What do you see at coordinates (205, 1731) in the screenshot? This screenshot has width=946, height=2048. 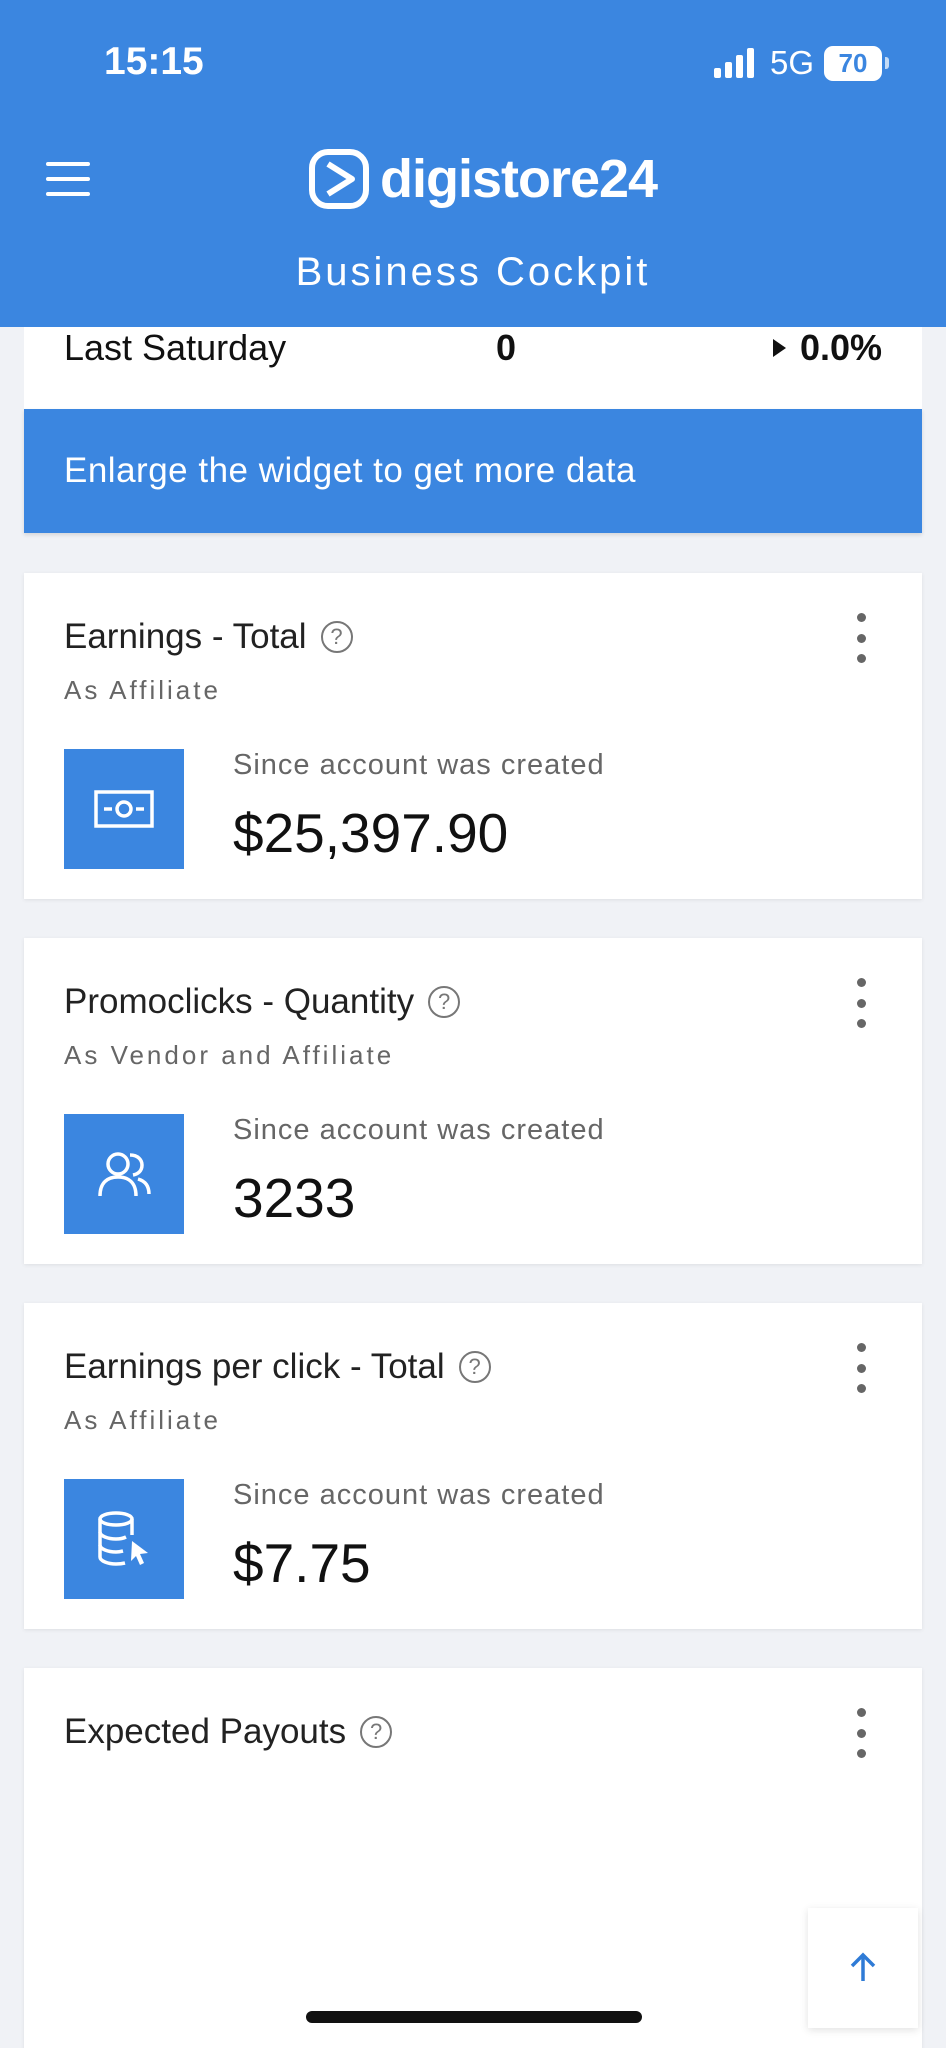 I see `card-title-text: Expected Payouts` at bounding box center [205, 1731].